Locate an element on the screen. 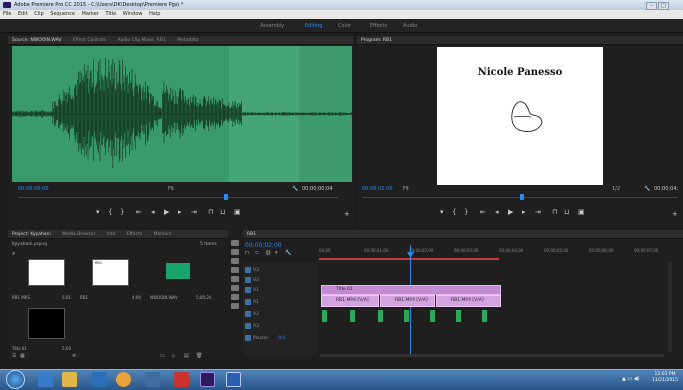 This screenshot has height=390, width=683. timeline-horizontal-scrollbar is located at coordinates (492, 355).